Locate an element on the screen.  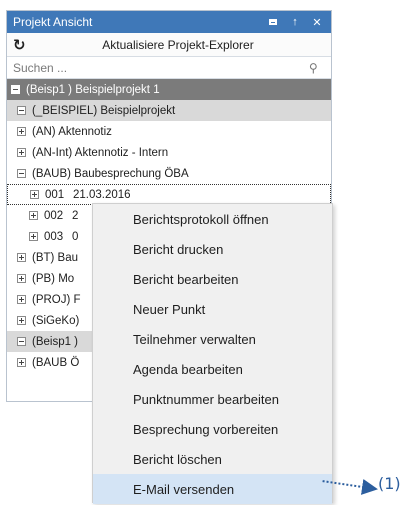
menu-item-bericht-loeschen: Bericht löschen is located at coordinates (212, 459).